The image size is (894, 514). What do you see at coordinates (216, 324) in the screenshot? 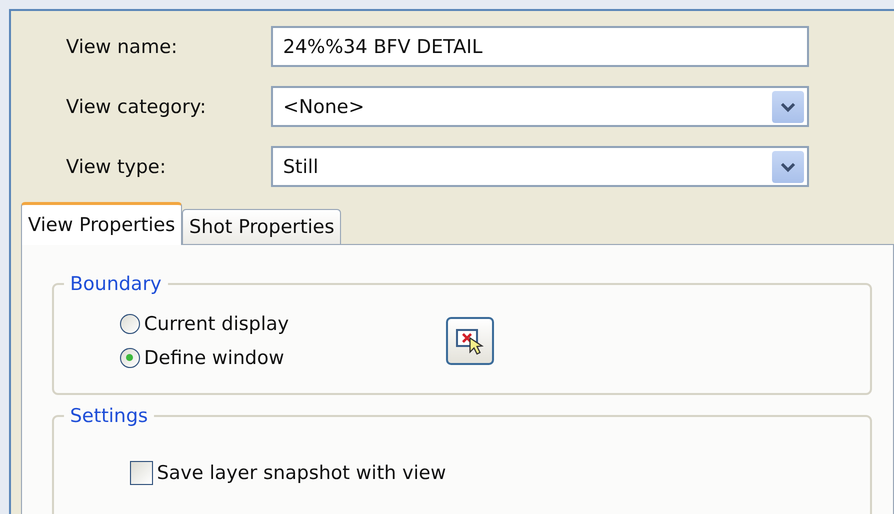
I see `option-label: Current display` at bounding box center [216, 324].